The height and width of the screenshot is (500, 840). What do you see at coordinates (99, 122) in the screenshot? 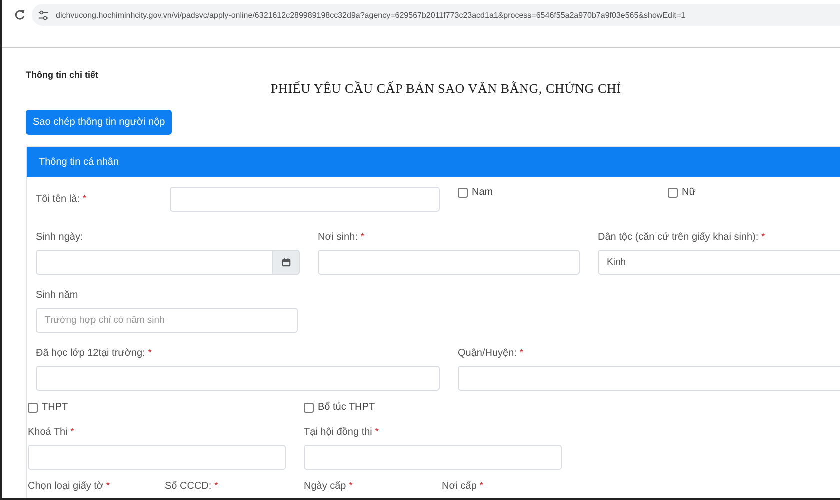
I see `copy-applicant-button: Sao chép thông tin người nộp` at bounding box center [99, 122].